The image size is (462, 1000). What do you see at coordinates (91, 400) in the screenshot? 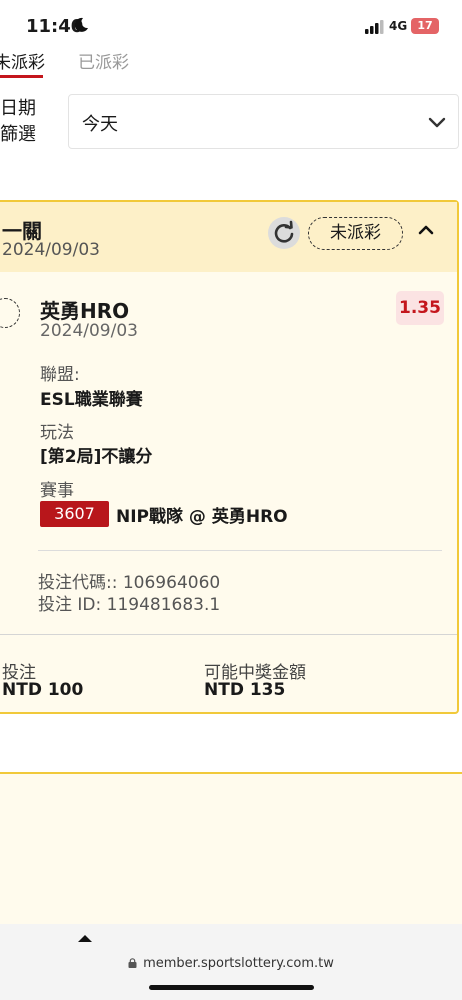
I see `league-value: ESL職業聯賽` at bounding box center [91, 400].